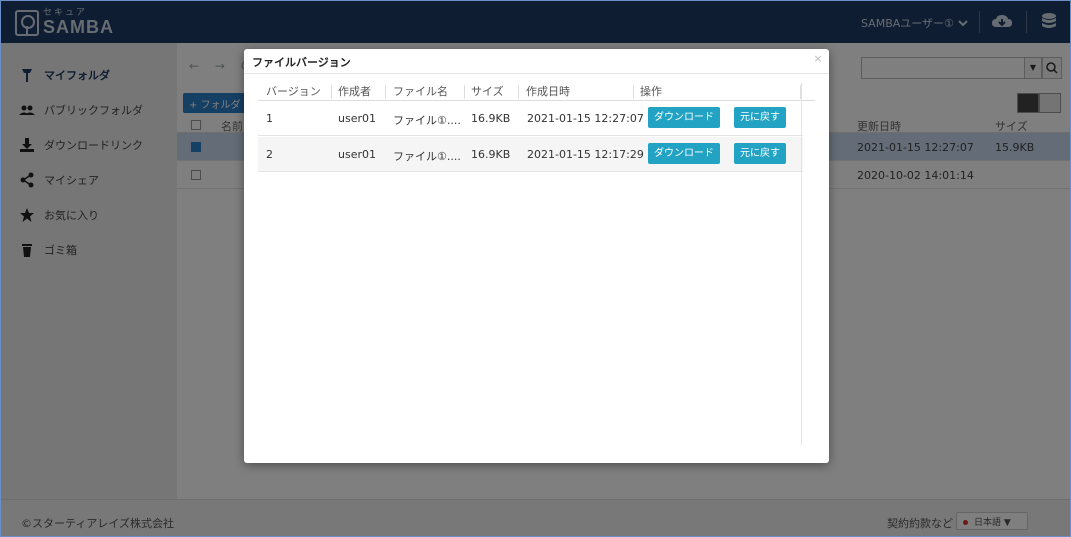 The width and height of the screenshot is (1071, 537). What do you see at coordinates (651, 91) in the screenshot?
I see `column-actions: 操作` at bounding box center [651, 91].